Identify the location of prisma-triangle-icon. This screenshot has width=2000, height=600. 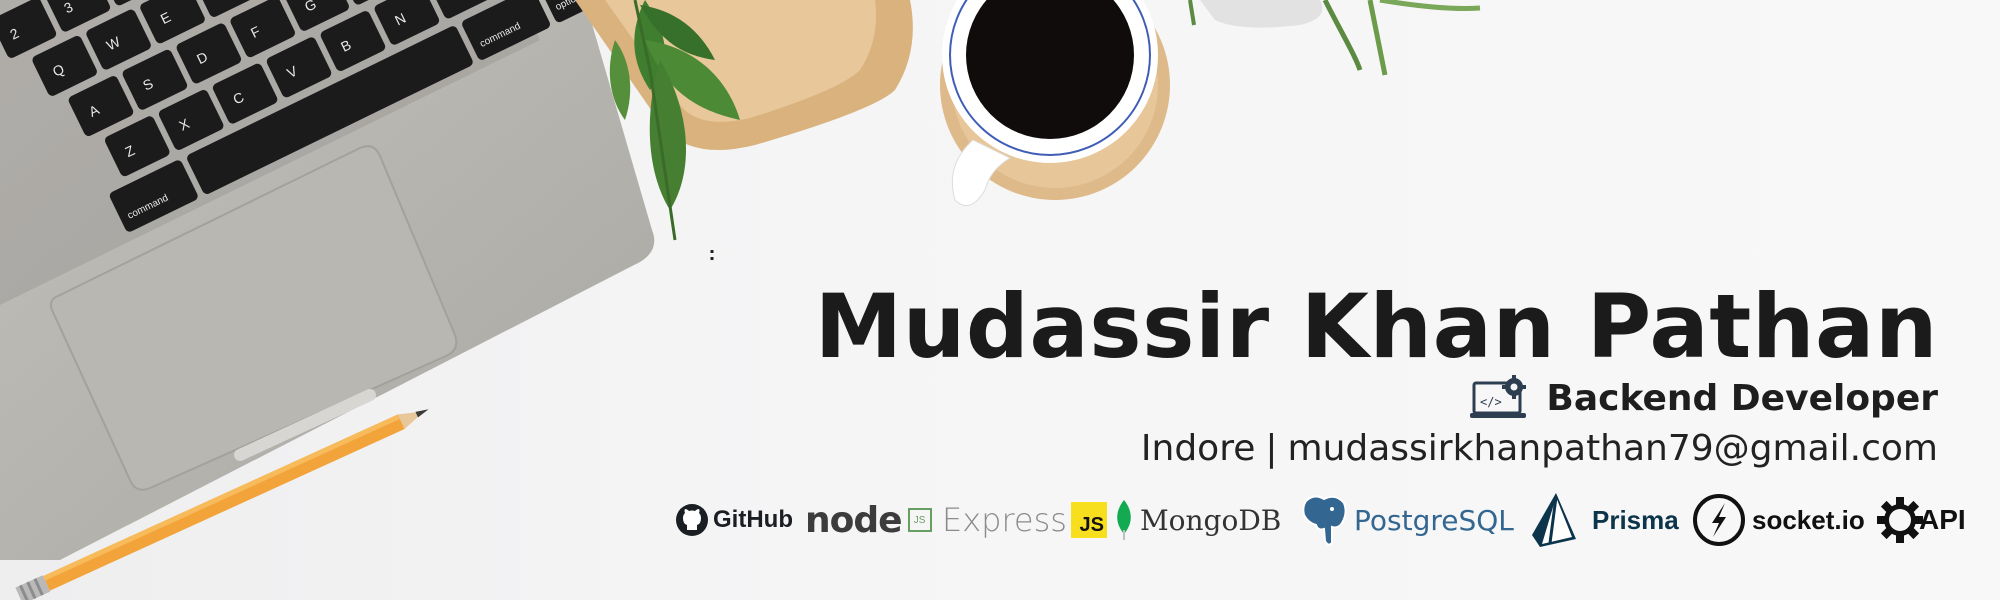
(1554, 520).